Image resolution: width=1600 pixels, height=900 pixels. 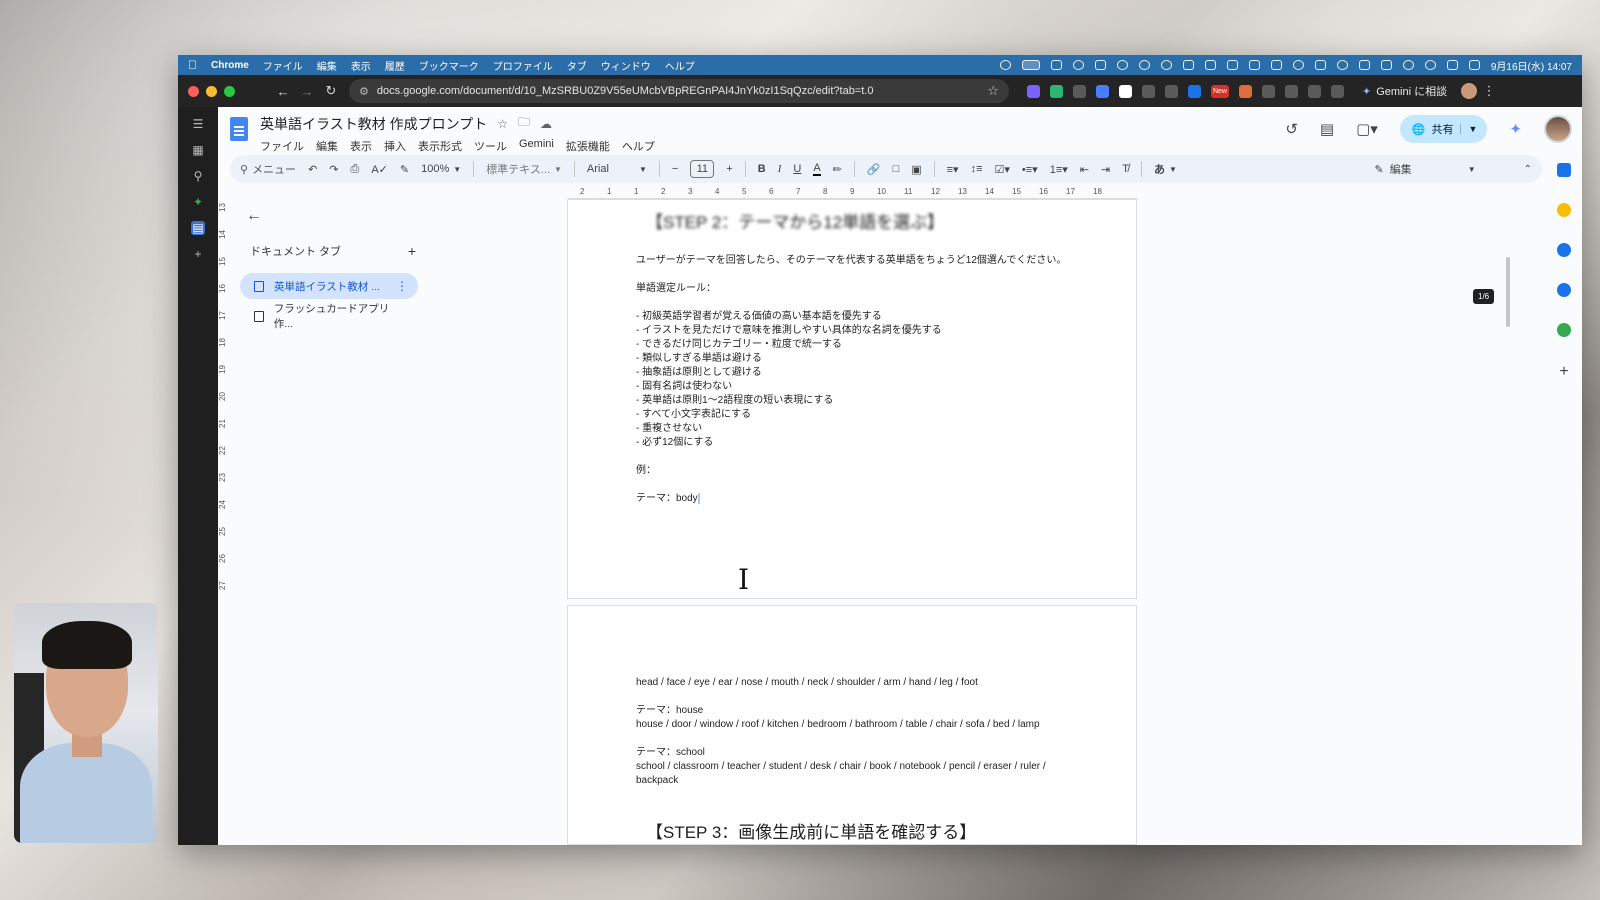 What do you see at coordinates (361, 65) in the screenshot?
I see `menubar-item-view: 表示` at bounding box center [361, 65].